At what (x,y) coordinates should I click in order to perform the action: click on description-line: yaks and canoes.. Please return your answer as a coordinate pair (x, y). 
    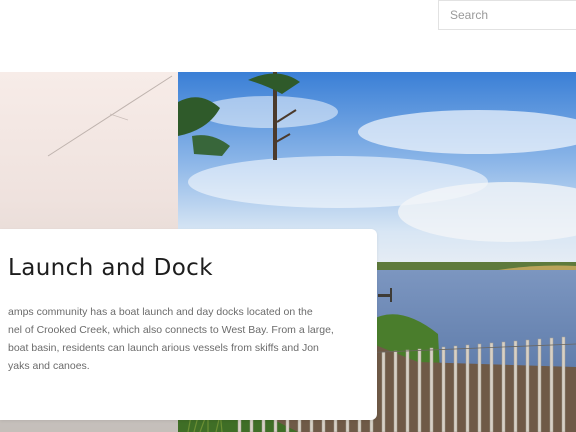
    Looking at the image, I should click on (49, 366).